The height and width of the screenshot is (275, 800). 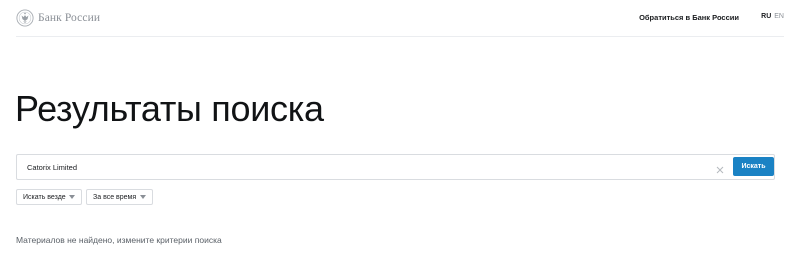 I want to click on lang-ru-option: RU, so click(x=766, y=16).